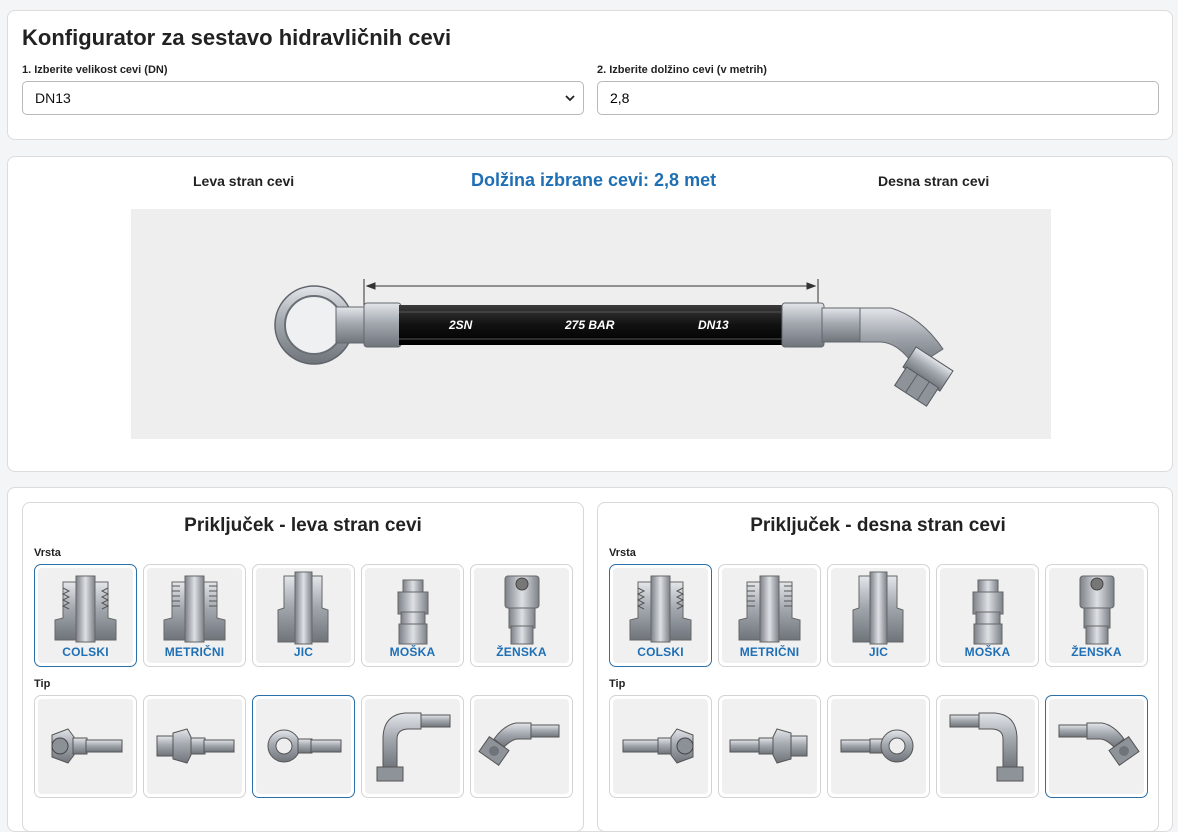  What do you see at coordinates (338, 325) in the screenshot?
I see `banjo-fitting` at bounding box center [338, 325].